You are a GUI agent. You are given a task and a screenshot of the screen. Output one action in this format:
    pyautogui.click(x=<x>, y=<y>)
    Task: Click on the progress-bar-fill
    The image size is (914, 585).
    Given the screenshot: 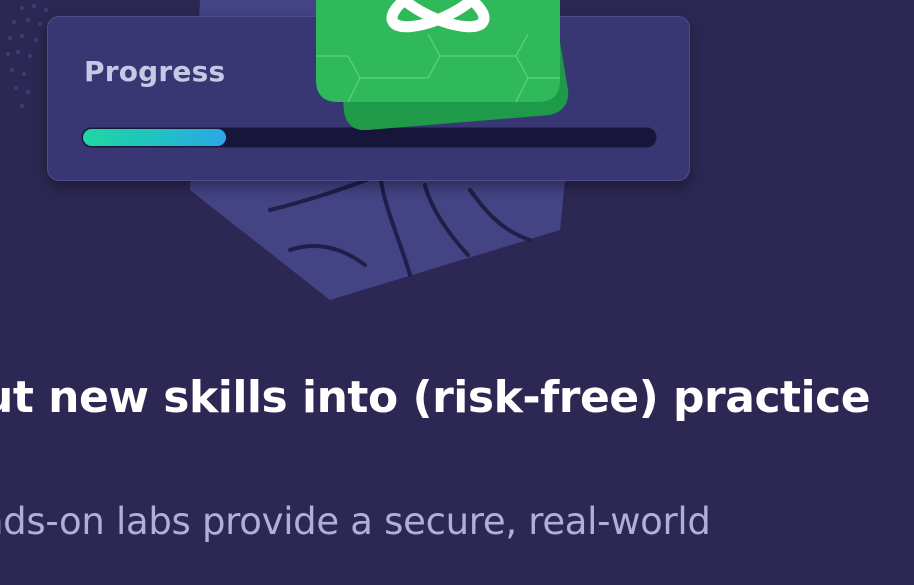 What is the action you would take?
    pyautogui.click(x=154, y=137)
    